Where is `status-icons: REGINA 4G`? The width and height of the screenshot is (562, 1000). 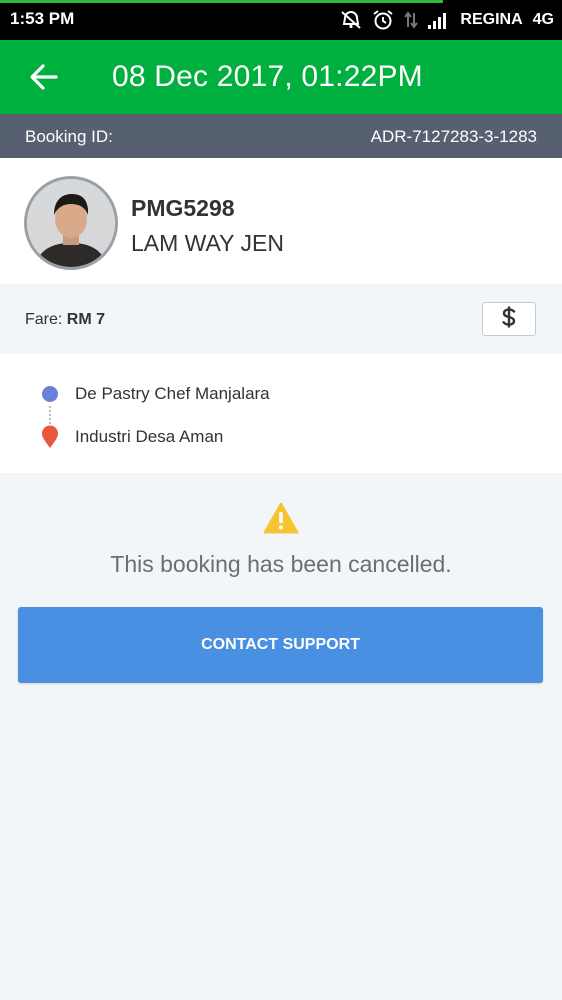 status-icons: REGINA 4G is located at coordinates (447, 20).